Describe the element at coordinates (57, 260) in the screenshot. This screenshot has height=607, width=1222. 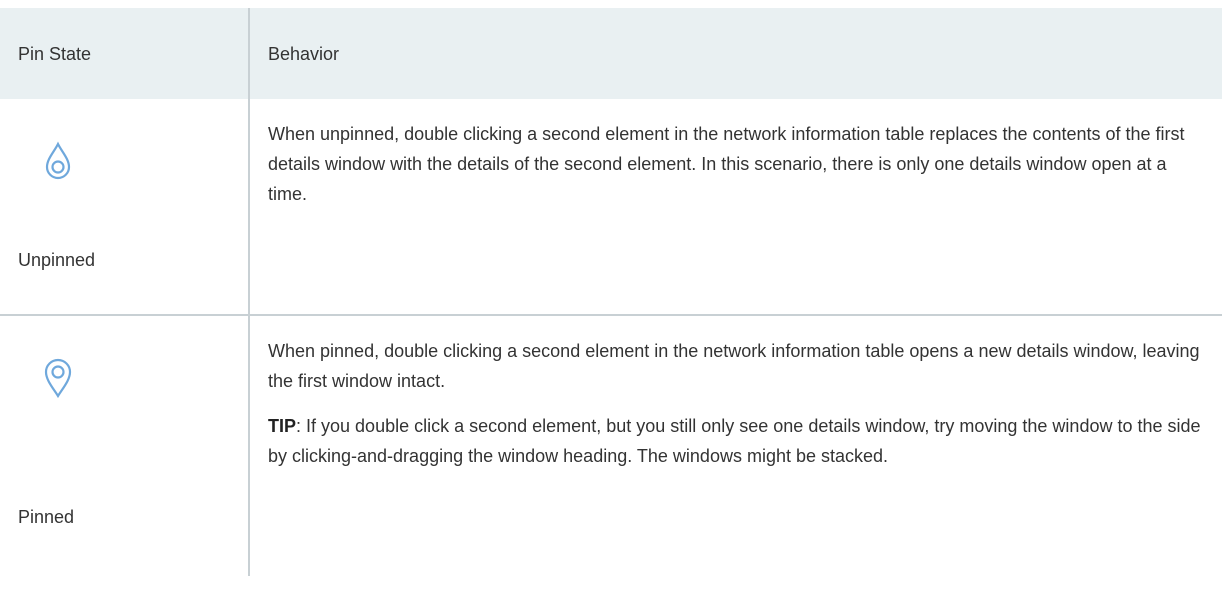
I see `state-label: Unpinned` at that location.